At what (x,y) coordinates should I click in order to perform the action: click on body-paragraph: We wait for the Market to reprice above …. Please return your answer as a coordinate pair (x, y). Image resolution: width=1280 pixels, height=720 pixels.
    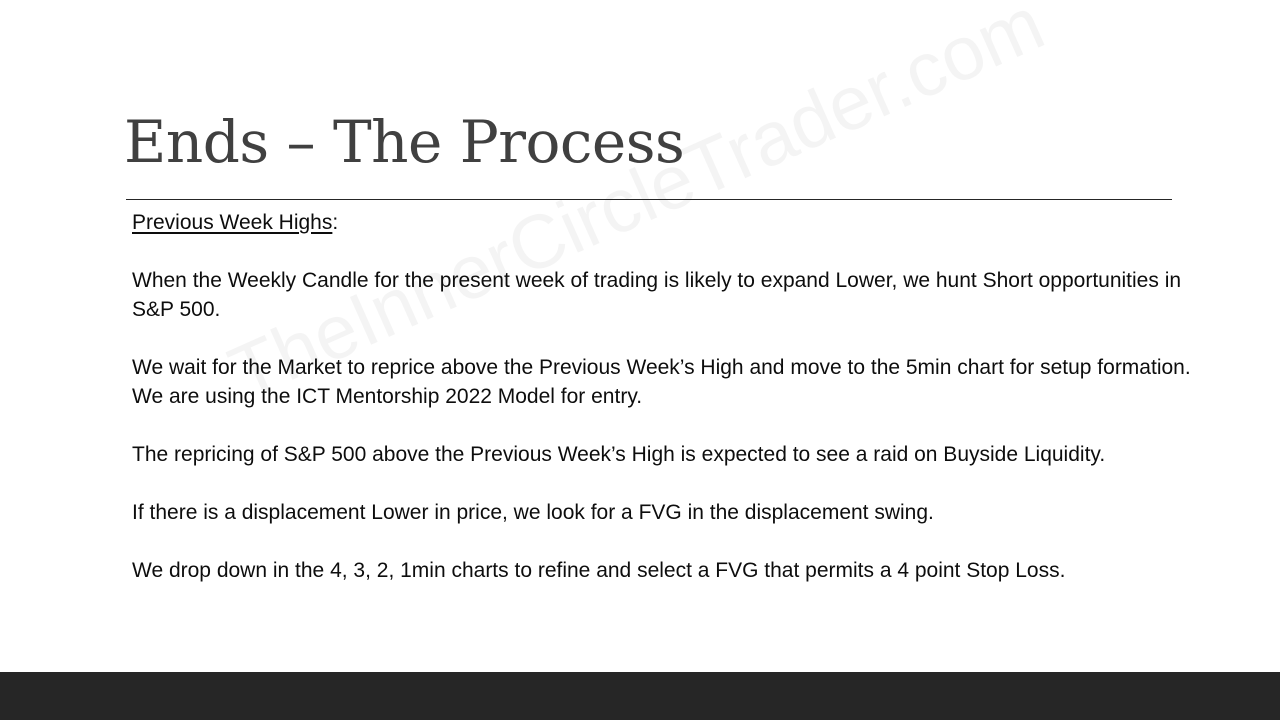
    Looking at the image, I should click on (661, 382).